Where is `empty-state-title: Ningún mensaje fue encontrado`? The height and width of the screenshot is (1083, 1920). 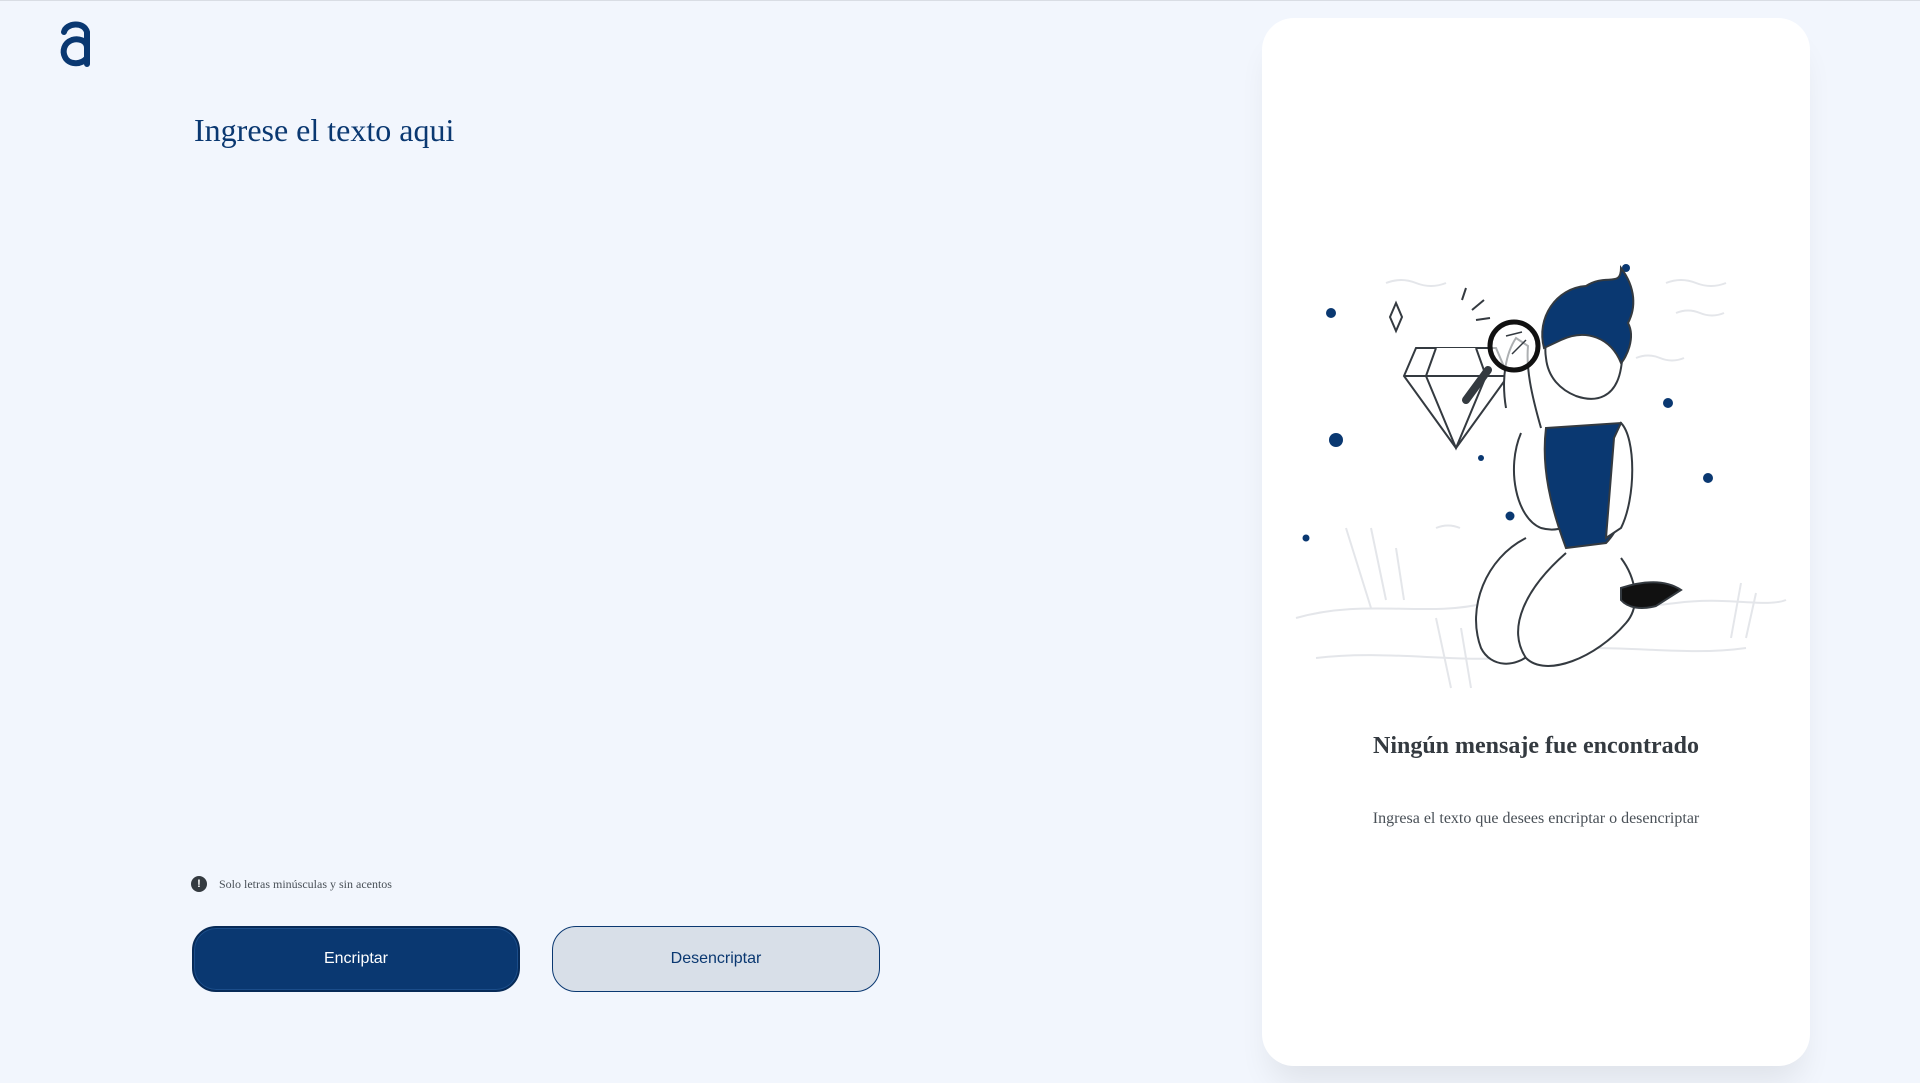
empty-state-title: Ningún mensaje fue encontrado is located at coordinates (1535, 746).